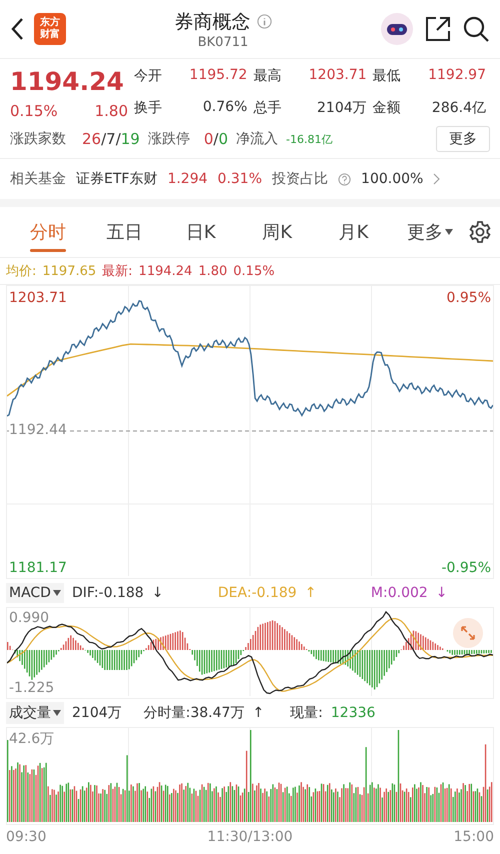  I want to click on current-volume: 12336, so click(353, 713).